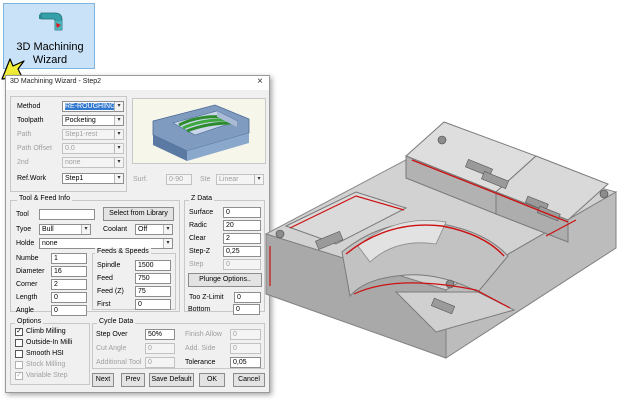 The width and height of the screenshot is (628, 407). What do you see at coordinates (160, 334) in the screenshot?
I see `step-over-field: 50%` at bounding box center [160, 334].